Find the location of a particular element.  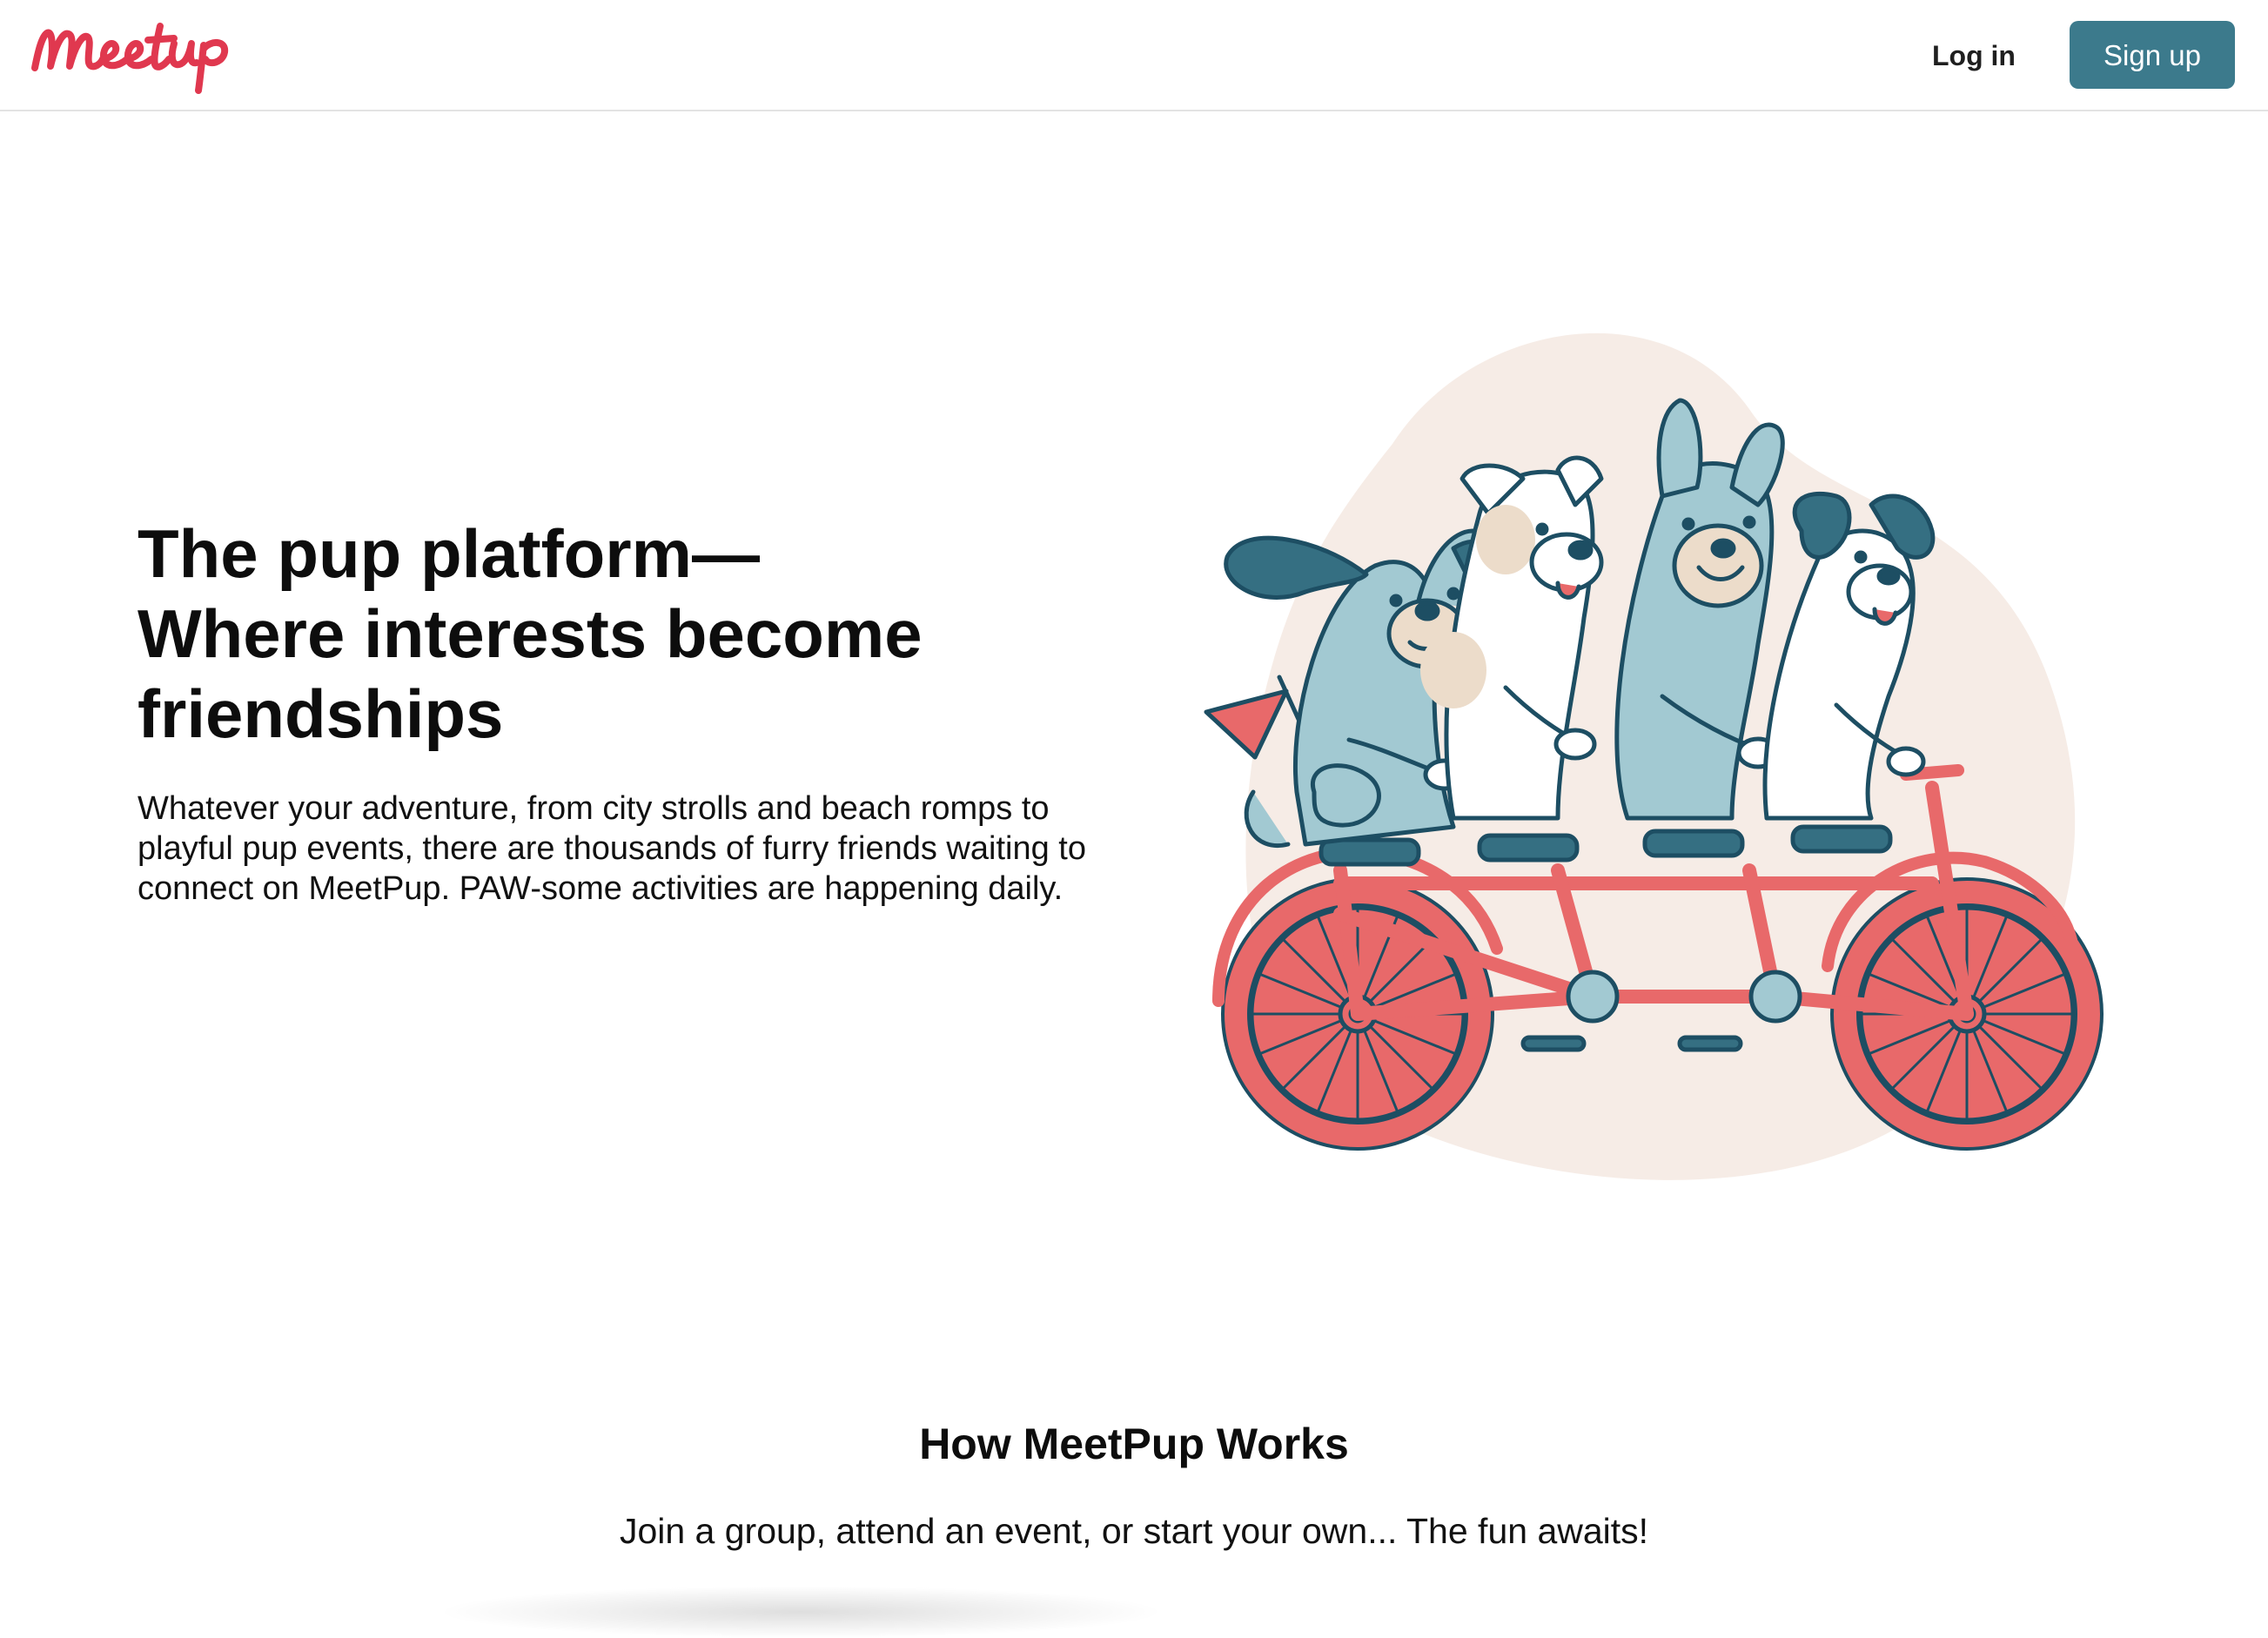

signup-button: Sign up is located at coordinates (2152, 55).